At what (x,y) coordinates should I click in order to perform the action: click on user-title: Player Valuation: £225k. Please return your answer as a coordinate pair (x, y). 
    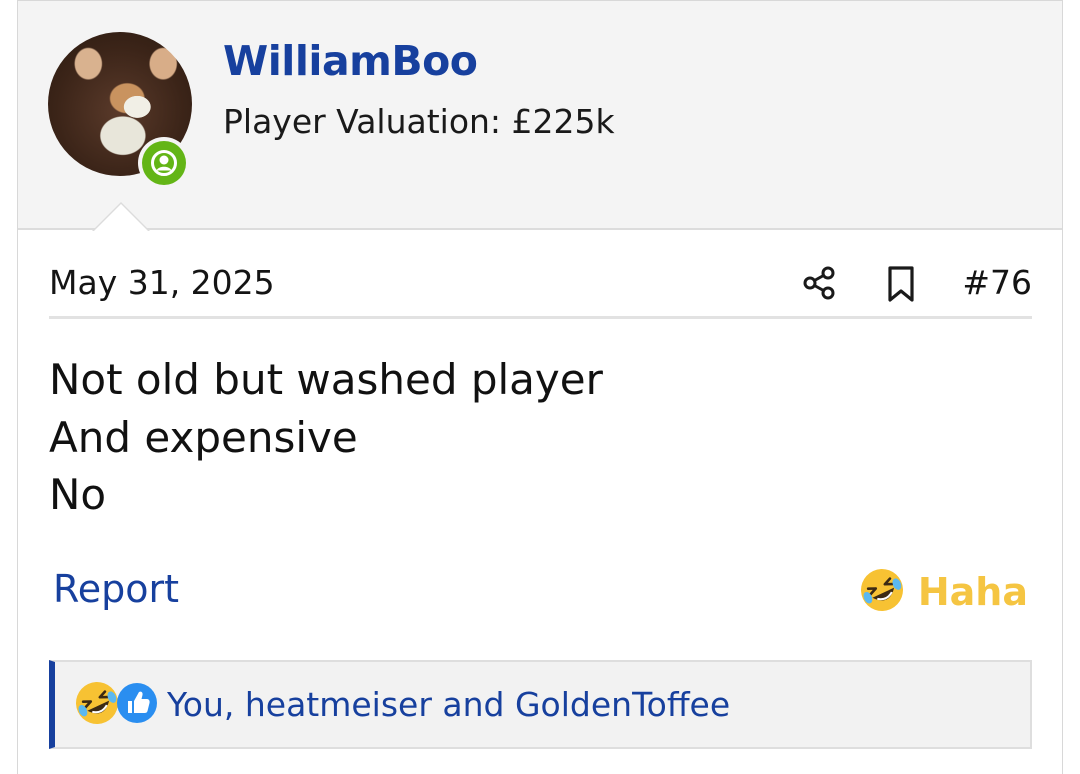
    Looking at the image, I should click on (419, 121).